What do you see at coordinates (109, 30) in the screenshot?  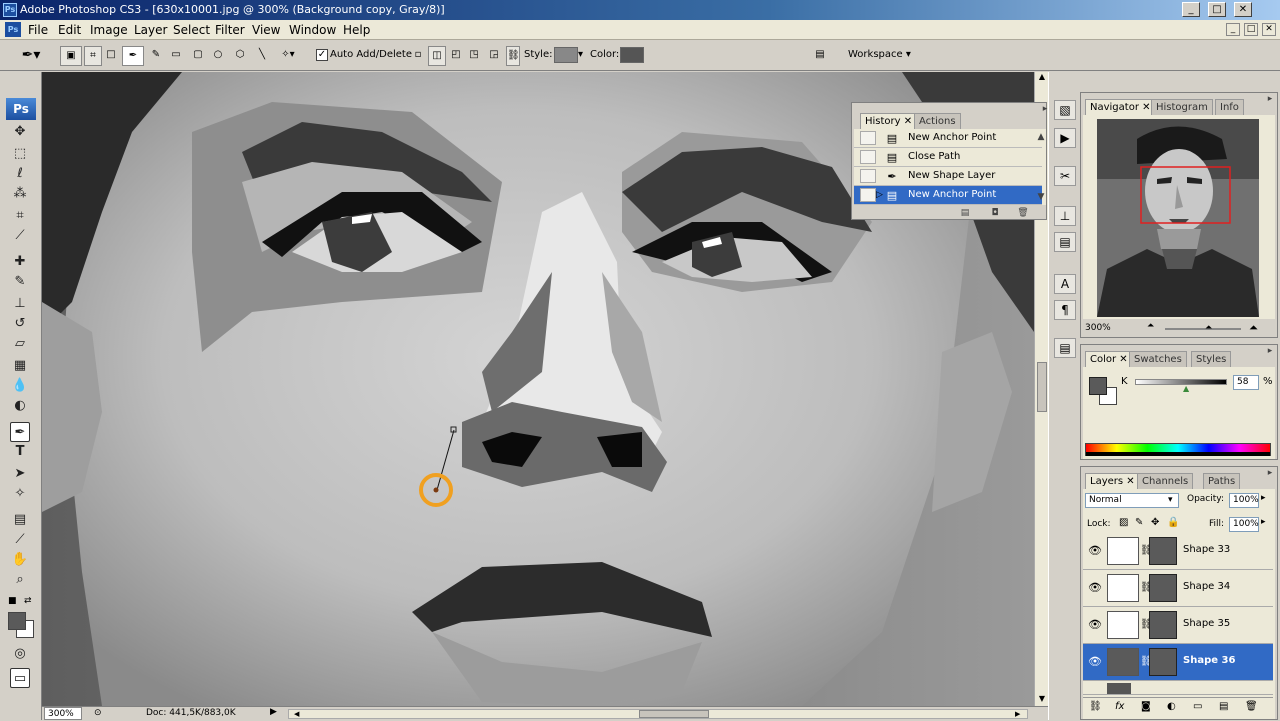 I see `menu-image: Image` at bounding box center [109, 30].